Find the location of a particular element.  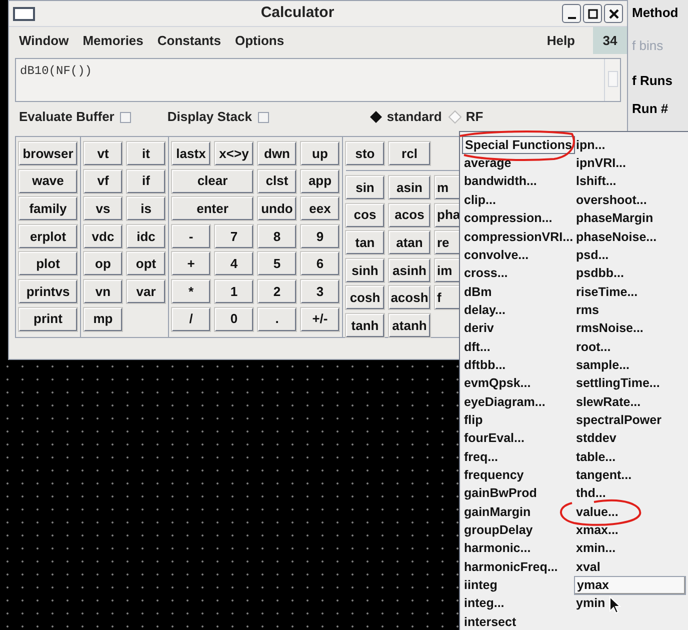

calculator-button: 2 is located at coordinates (277, 291).